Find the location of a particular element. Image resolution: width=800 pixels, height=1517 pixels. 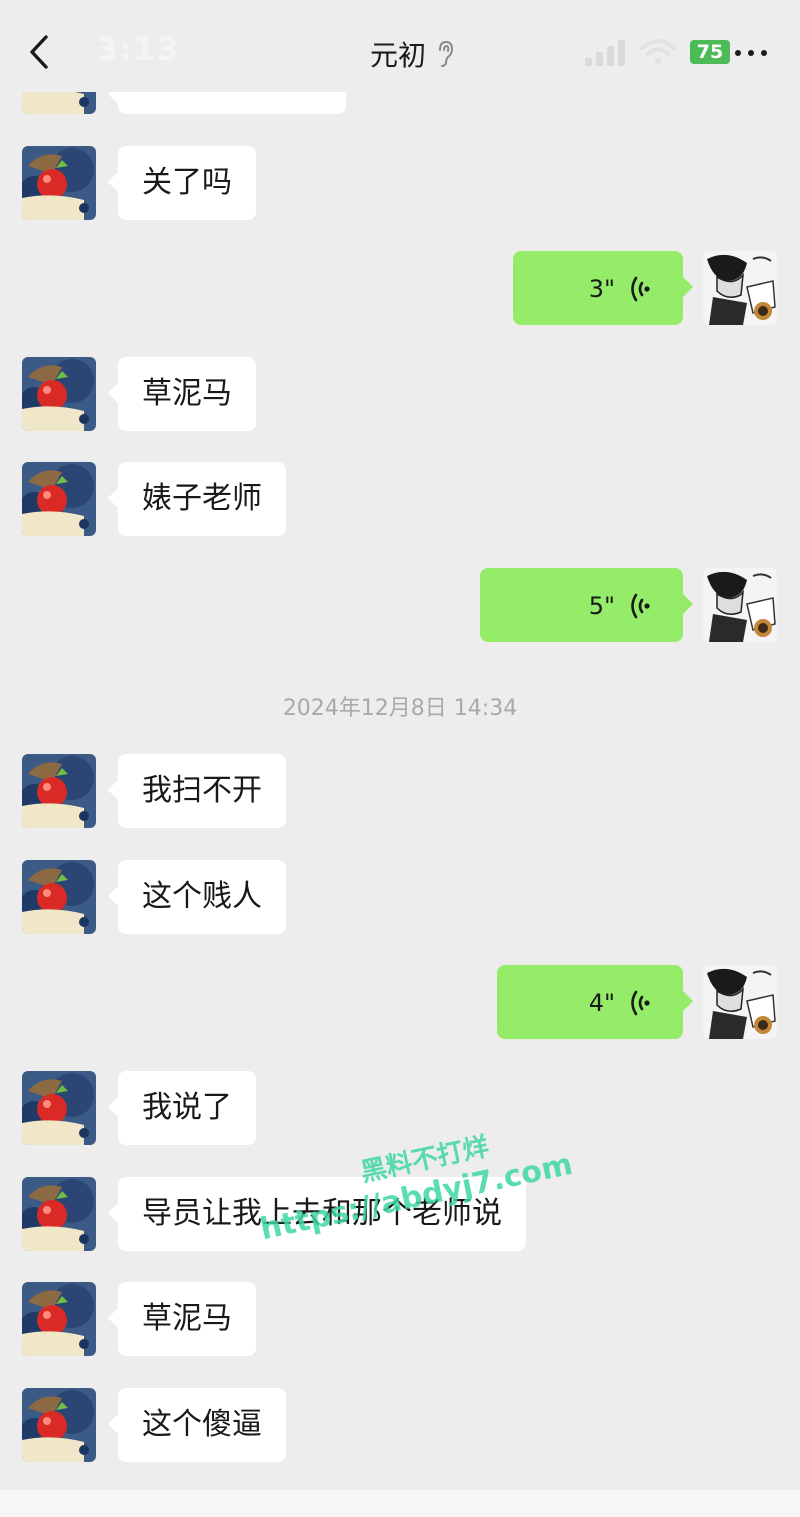

voice-duration: 5" is located at coordinates (601, 605).